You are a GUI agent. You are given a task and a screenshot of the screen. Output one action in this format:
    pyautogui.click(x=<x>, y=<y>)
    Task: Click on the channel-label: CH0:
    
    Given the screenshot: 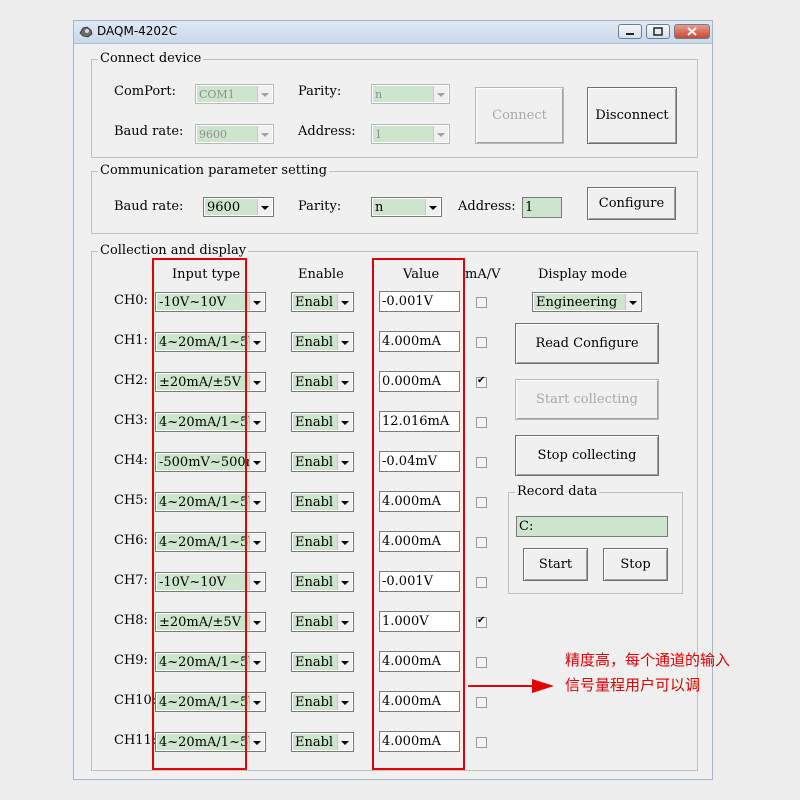 What is the action you would take?
    pyautogui.click(x=131, y=300)
    